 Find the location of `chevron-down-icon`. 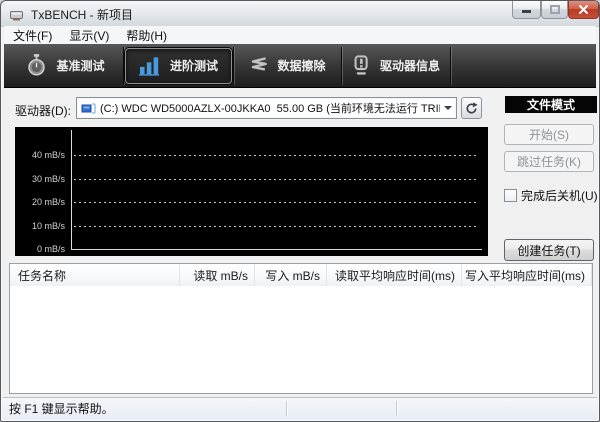

chevron-down-icon is located at coordinates (448, 108).